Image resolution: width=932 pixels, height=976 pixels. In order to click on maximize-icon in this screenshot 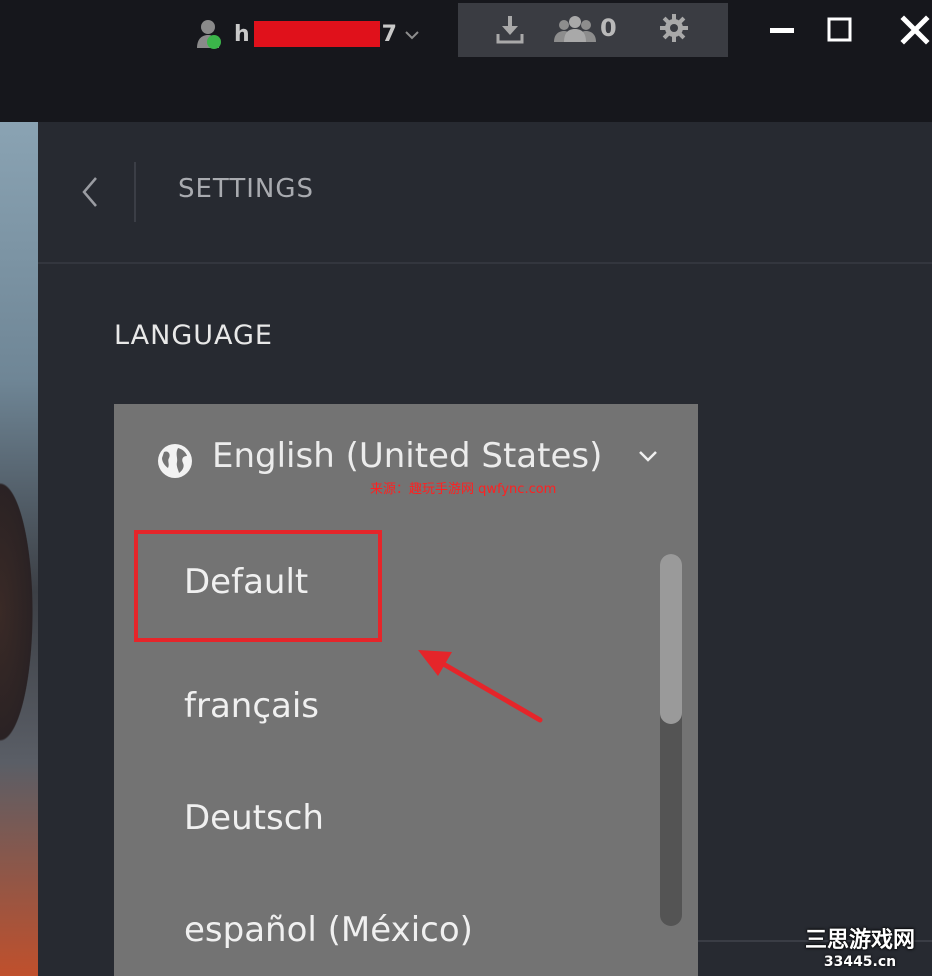, I will do `click(840, 33)`.